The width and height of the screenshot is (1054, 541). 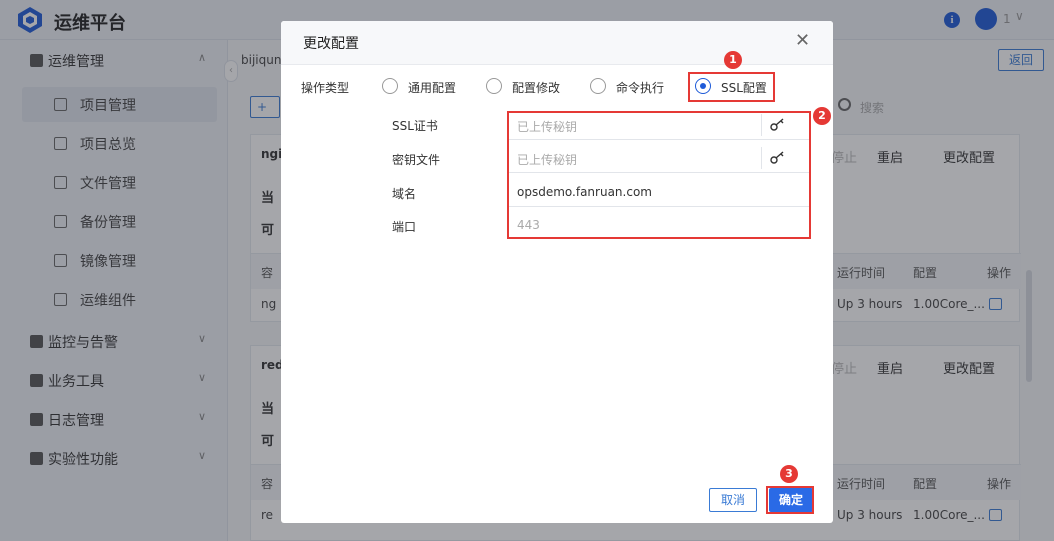 What do you see at coordinates (432, 88) in the screenshot?
I see `radio-label: 通用配置` at bounding box center [432, 88].